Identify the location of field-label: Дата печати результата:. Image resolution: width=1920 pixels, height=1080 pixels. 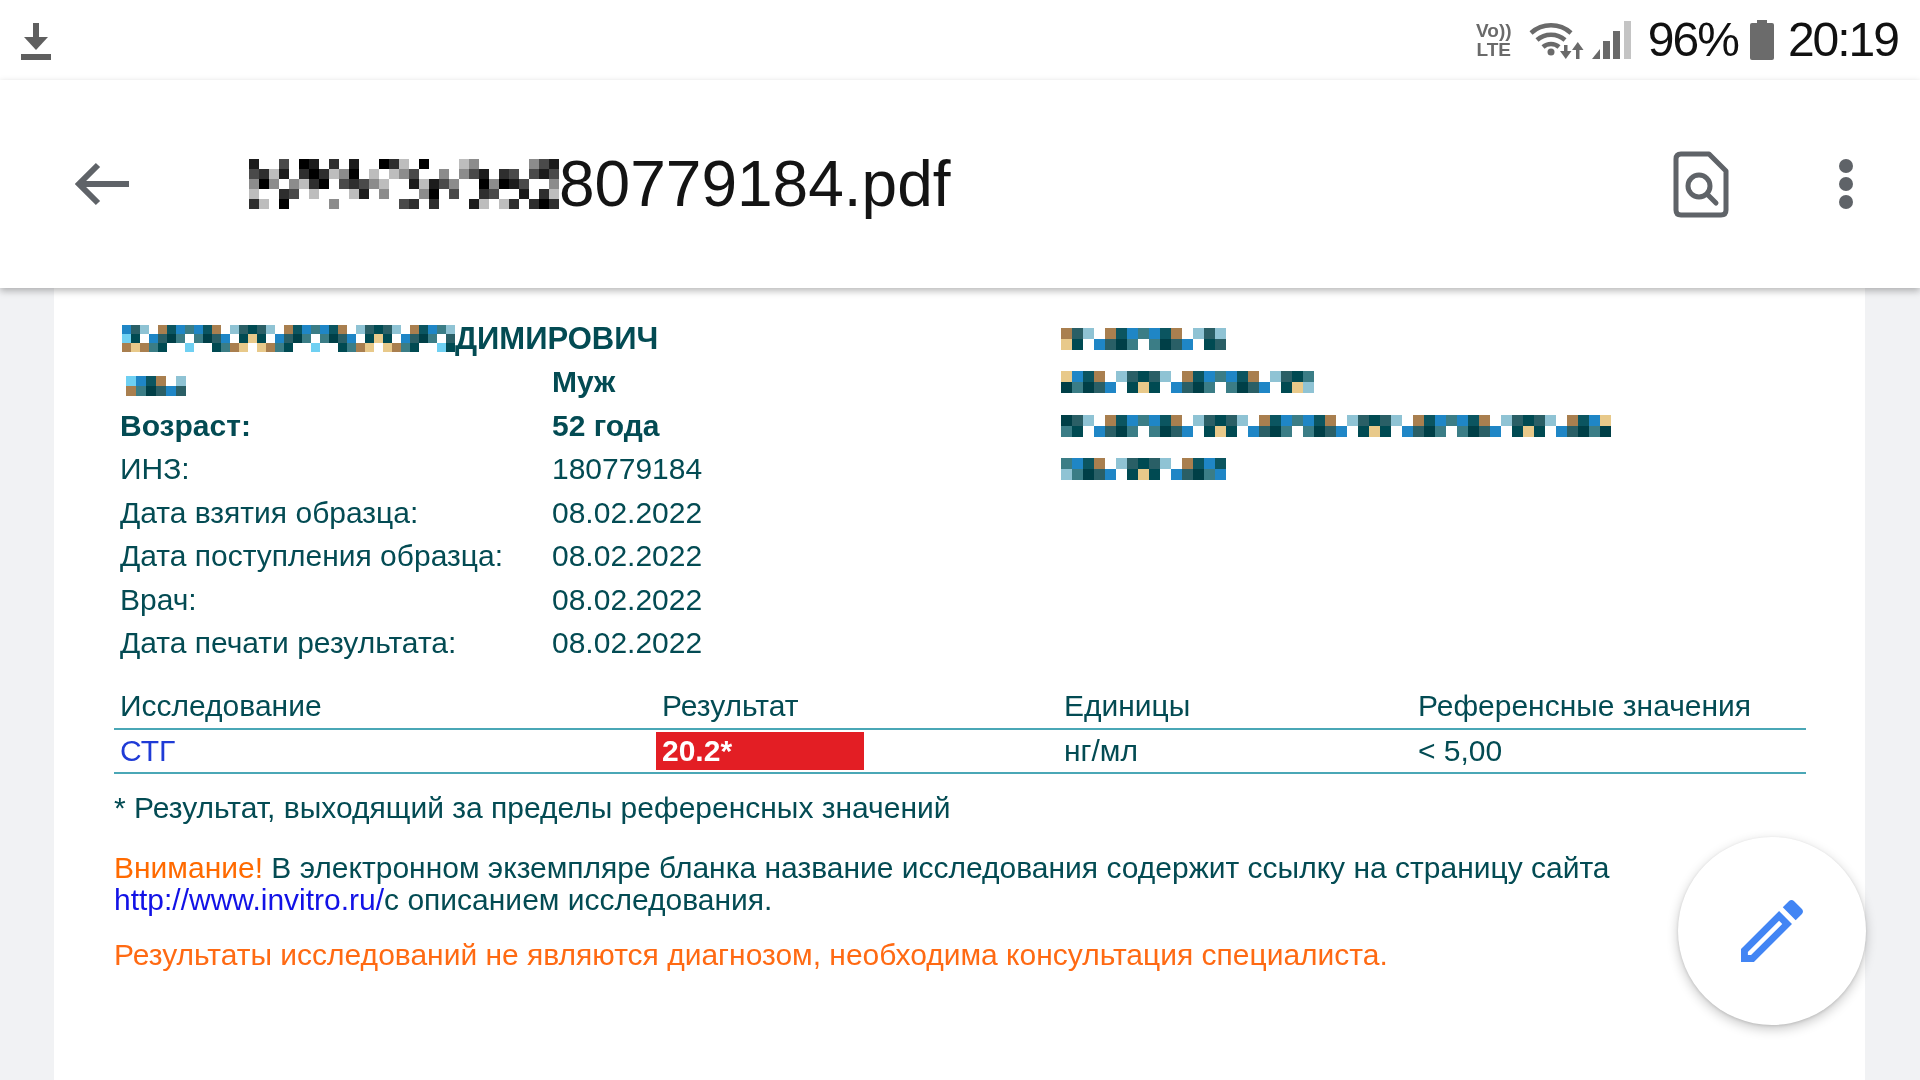
(288, 643).